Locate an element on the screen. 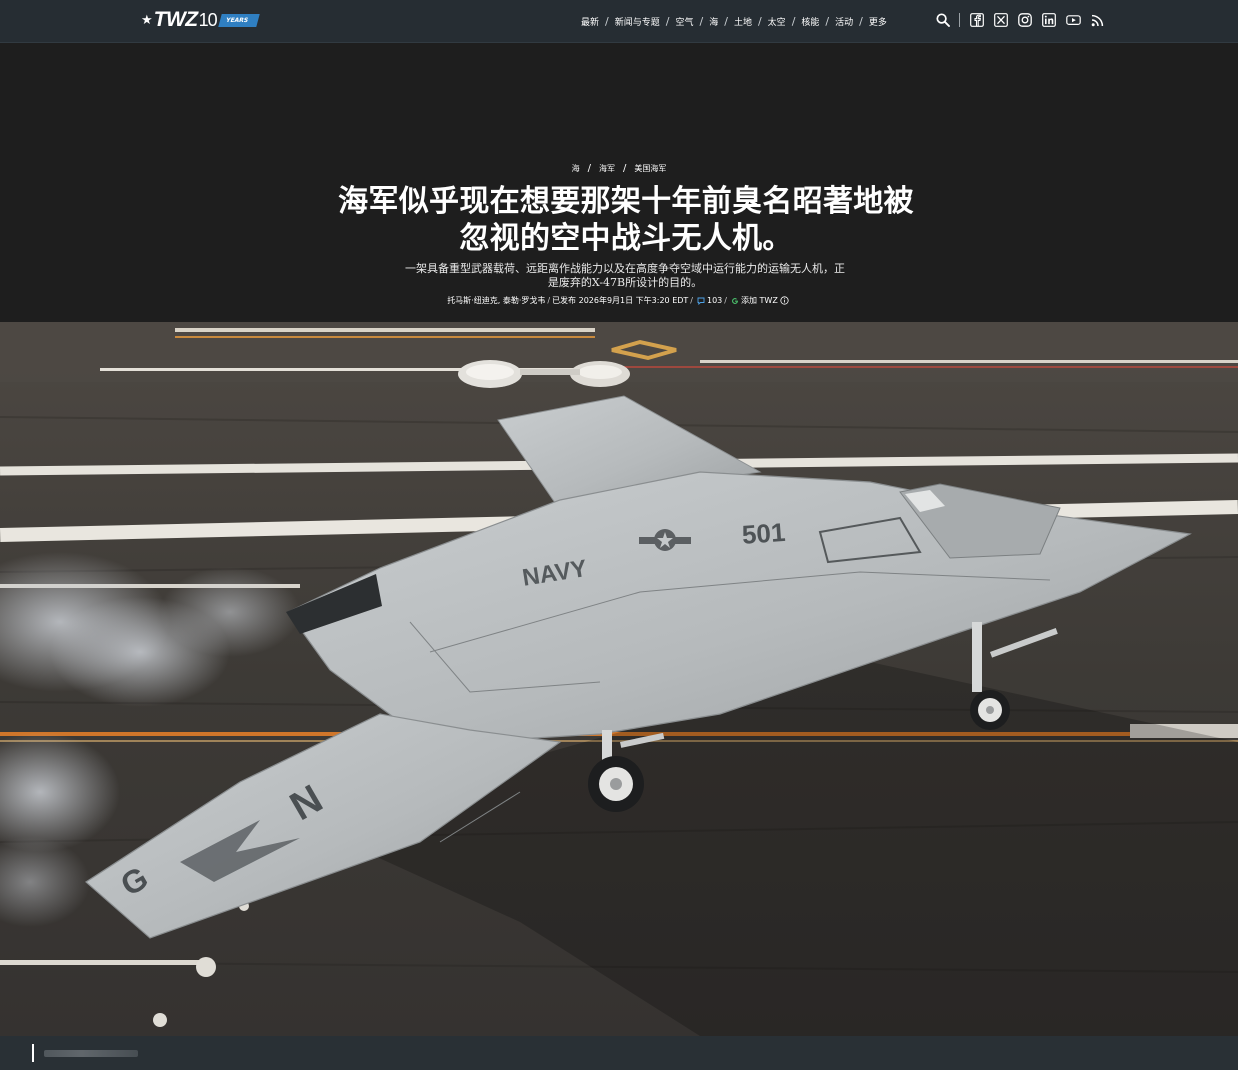 The width and height of the screenshot is (1238, 1070). nav-divider is located at coordinates (959, 20).